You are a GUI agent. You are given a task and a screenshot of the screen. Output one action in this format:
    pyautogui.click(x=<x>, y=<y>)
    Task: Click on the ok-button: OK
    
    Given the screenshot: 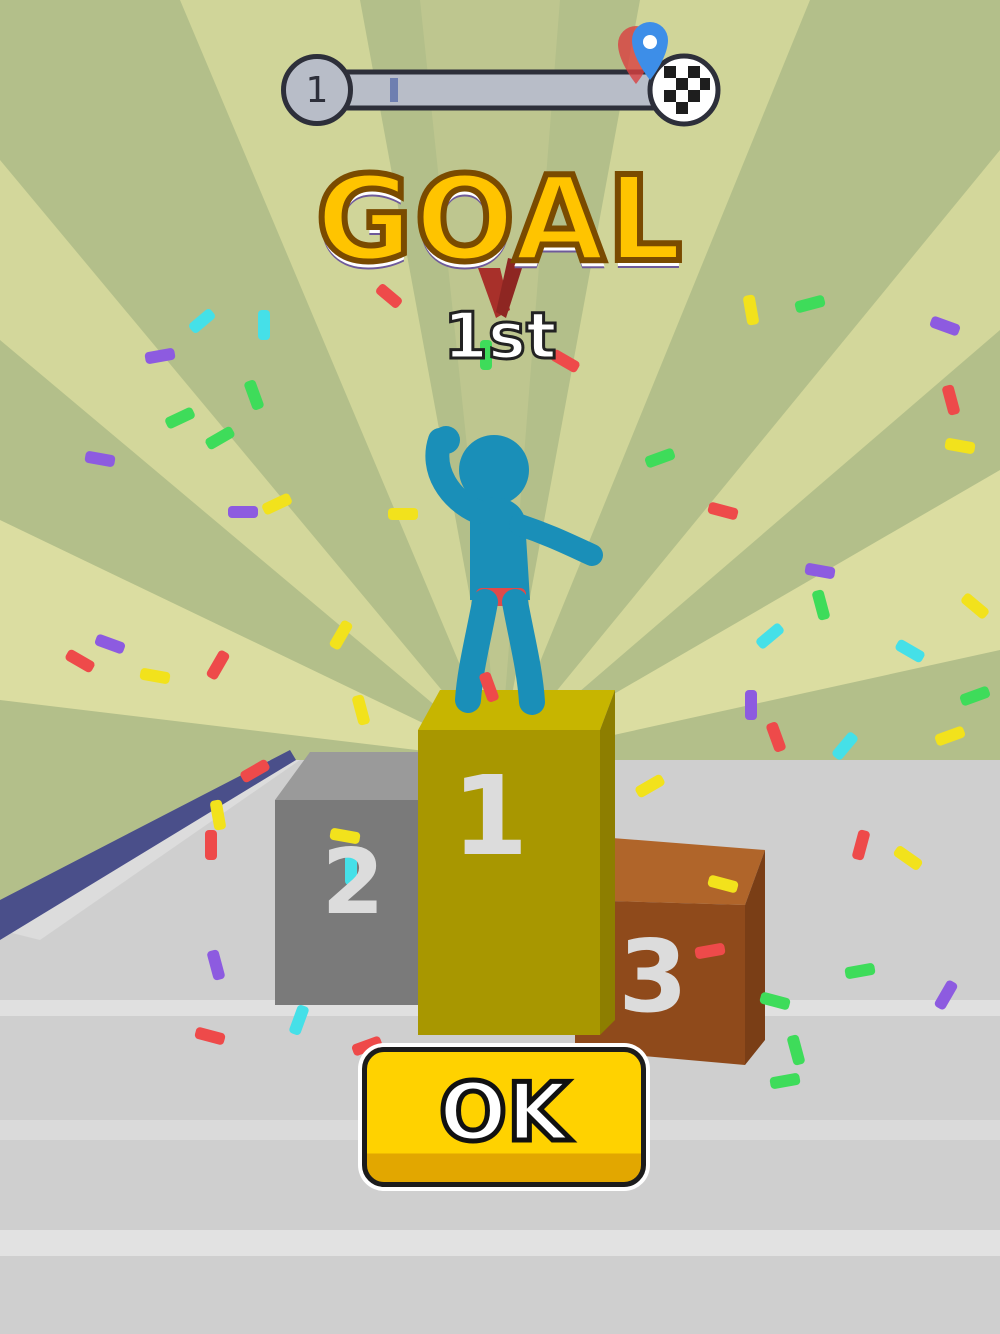 What is the action you would take?
    pyautogui.click(x=504, y=1117)
    